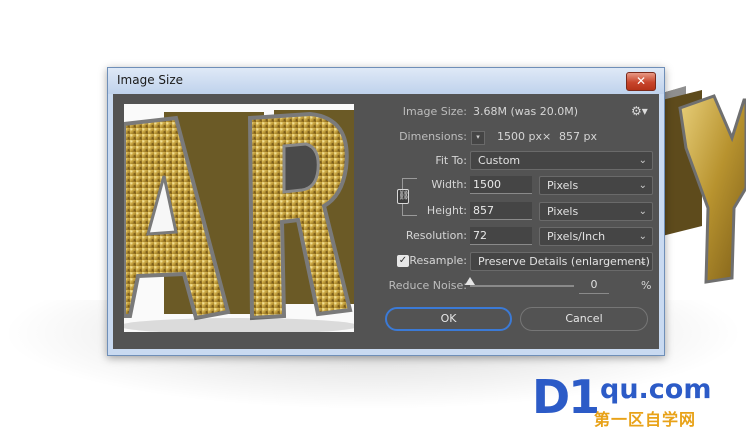 Image resolution: width=746 pixels, height=432 pixels. What do you see at coordinates (470, 281) in the screenshot?
I see `reduce-noise-slider-thumb` at bounding box center [470, 281].